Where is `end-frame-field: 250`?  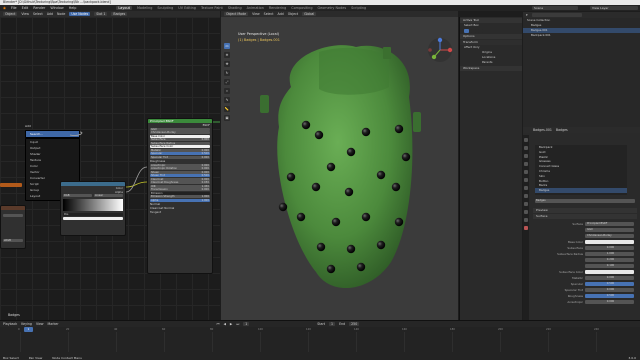 end-frame-field: 250 is located at coordinates (354, 324).